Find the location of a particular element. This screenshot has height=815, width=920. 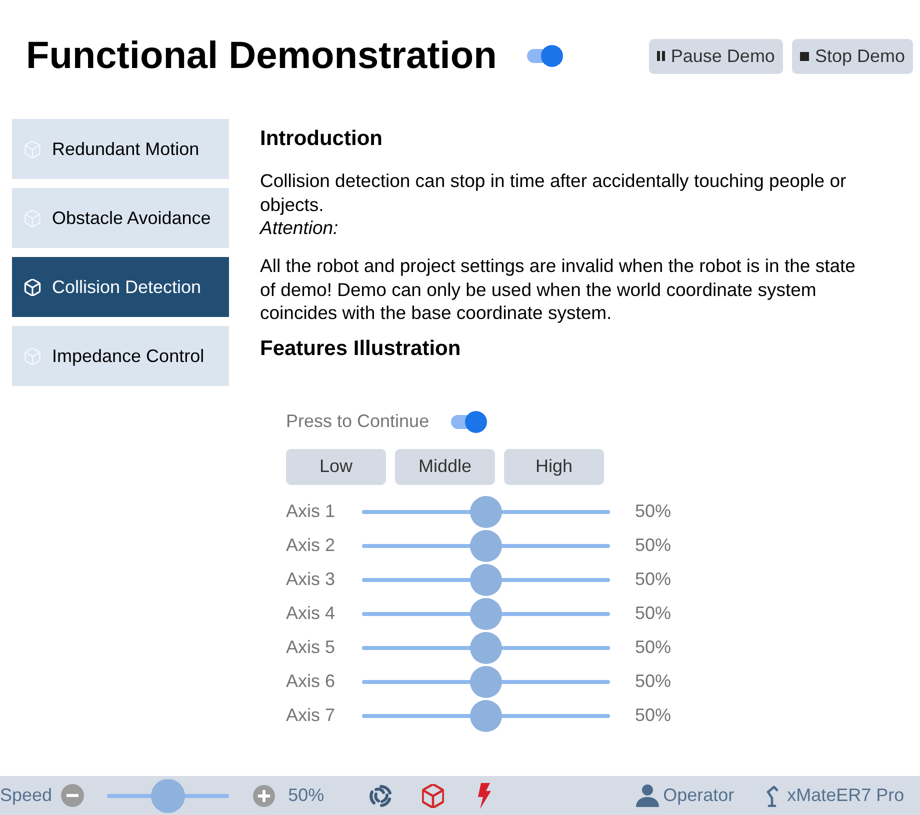

swirl-icon is located at coordinates (381, 796).